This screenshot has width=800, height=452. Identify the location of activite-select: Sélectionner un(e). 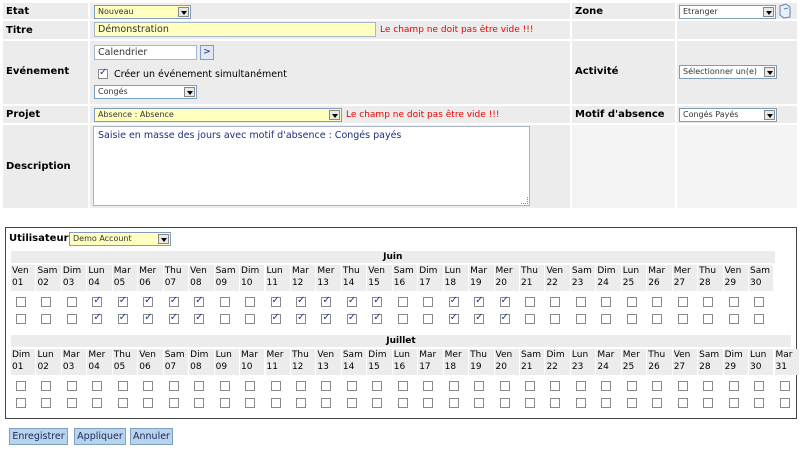
(728, 72).